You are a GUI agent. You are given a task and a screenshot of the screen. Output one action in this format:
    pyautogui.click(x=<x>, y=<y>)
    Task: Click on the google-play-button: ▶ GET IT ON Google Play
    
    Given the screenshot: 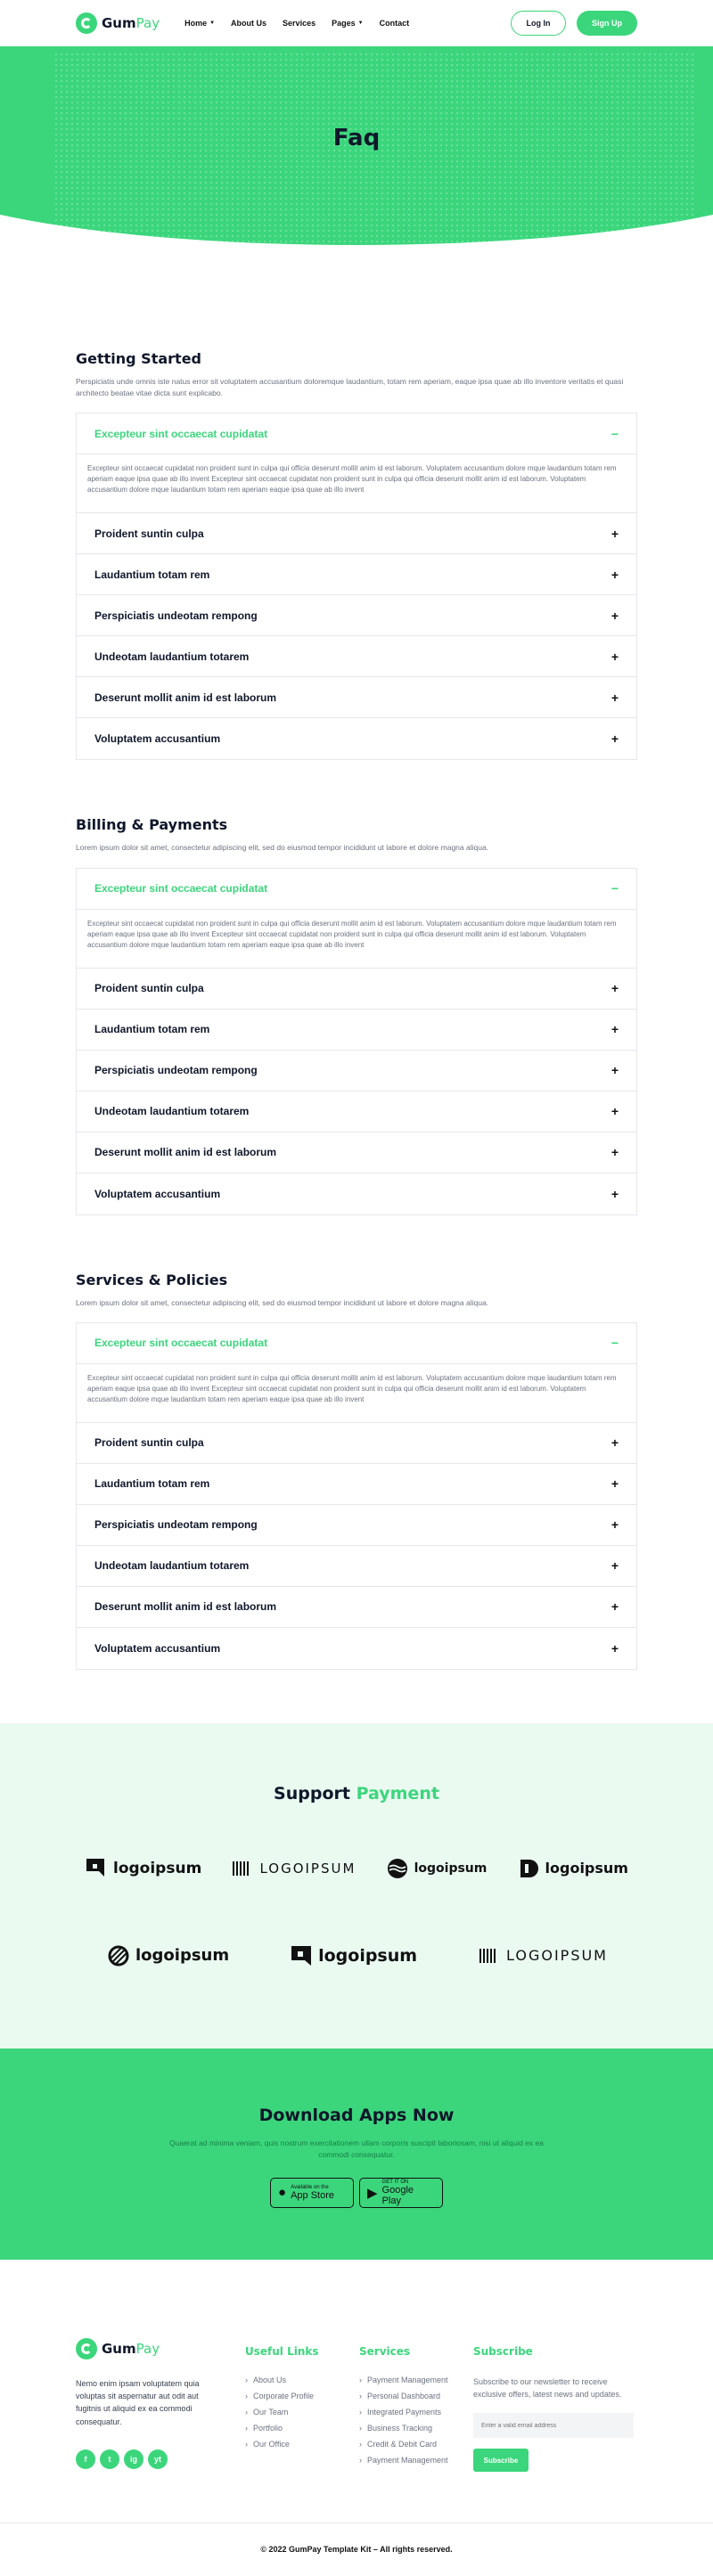 What is the action you would take?
    pyautogui.click(x=401, y=2192)
    